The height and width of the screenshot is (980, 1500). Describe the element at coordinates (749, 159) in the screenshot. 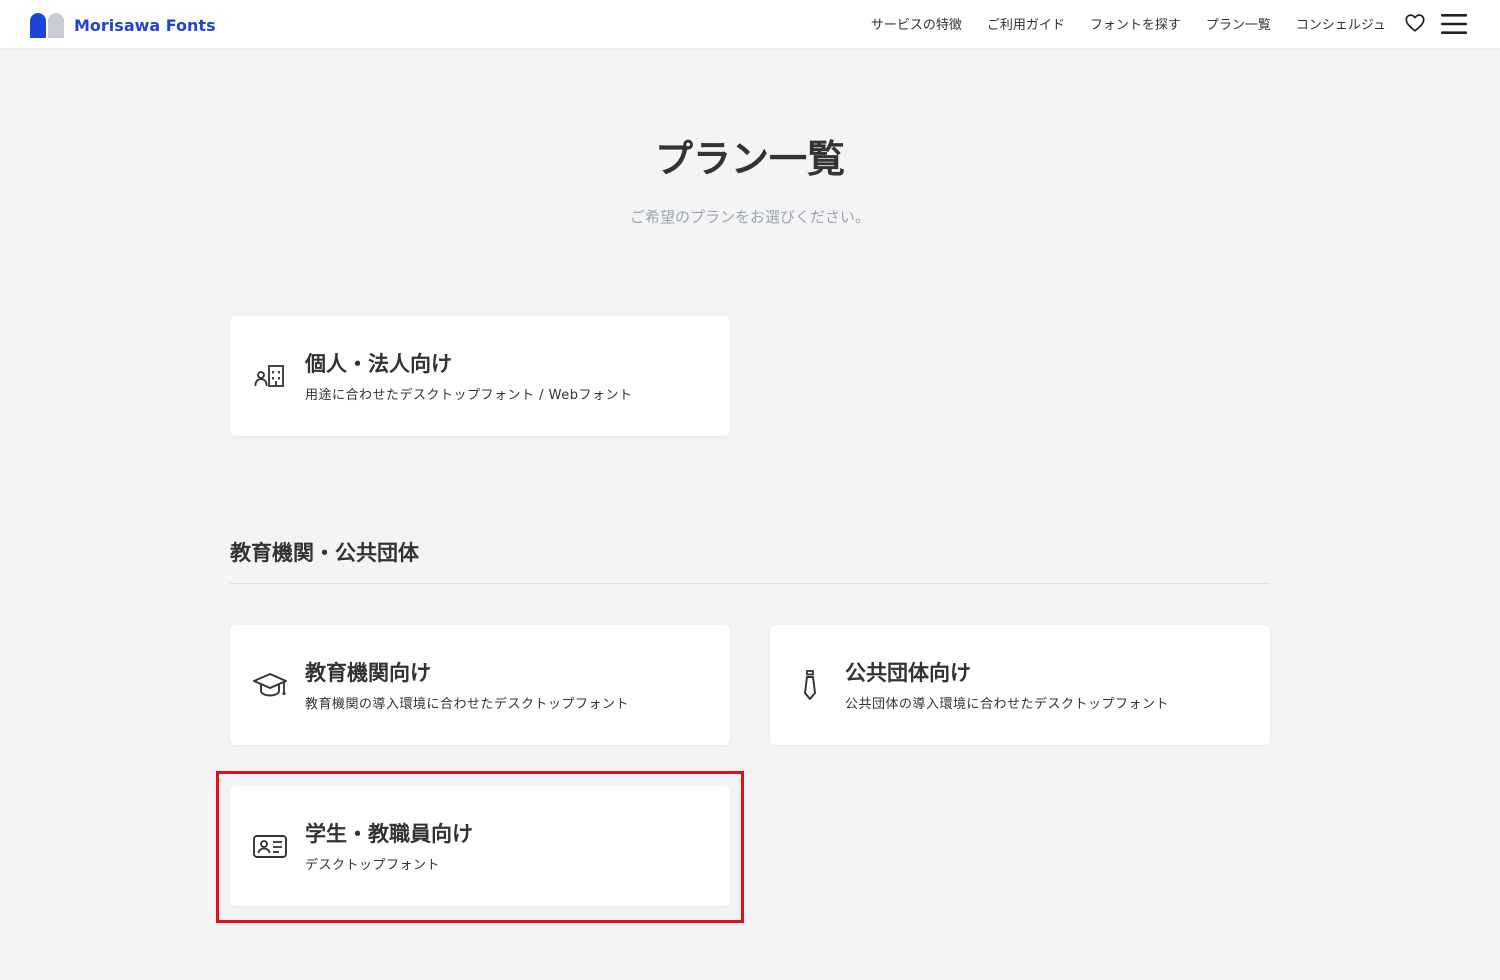

I see `page-title: プラン一覧` at that location.